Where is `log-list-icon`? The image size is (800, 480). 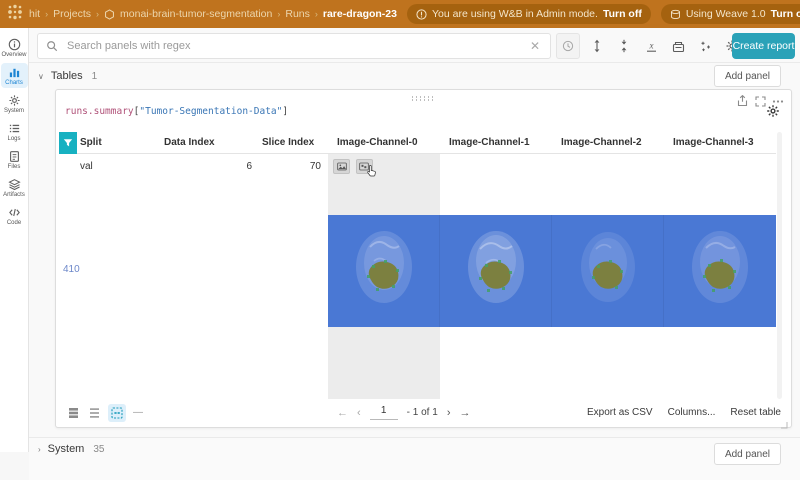
log-list-icon is located at coordinates (14, 128).